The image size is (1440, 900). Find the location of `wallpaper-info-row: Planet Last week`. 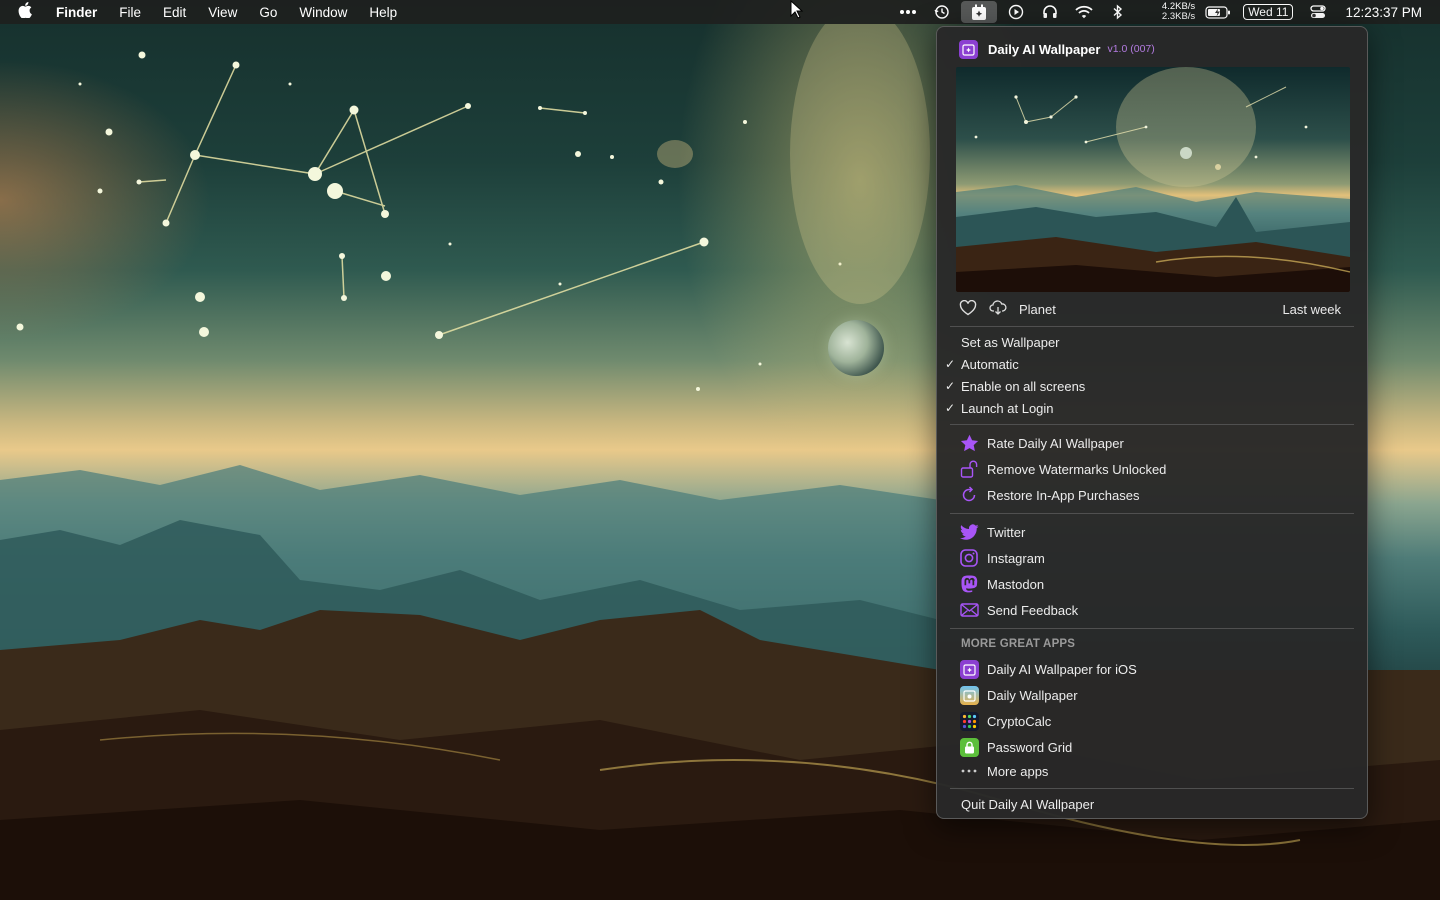

wallpaper-info-row: Planet Last week is located at coordinates (1154, 309).